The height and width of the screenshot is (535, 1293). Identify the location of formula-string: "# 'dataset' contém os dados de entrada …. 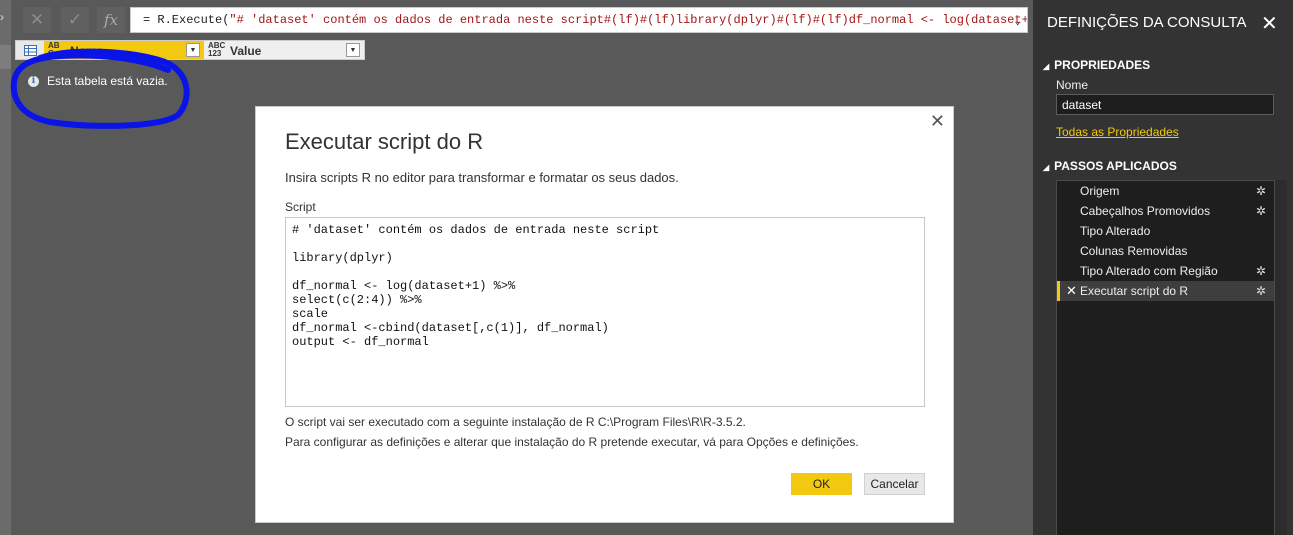
(628, 20).